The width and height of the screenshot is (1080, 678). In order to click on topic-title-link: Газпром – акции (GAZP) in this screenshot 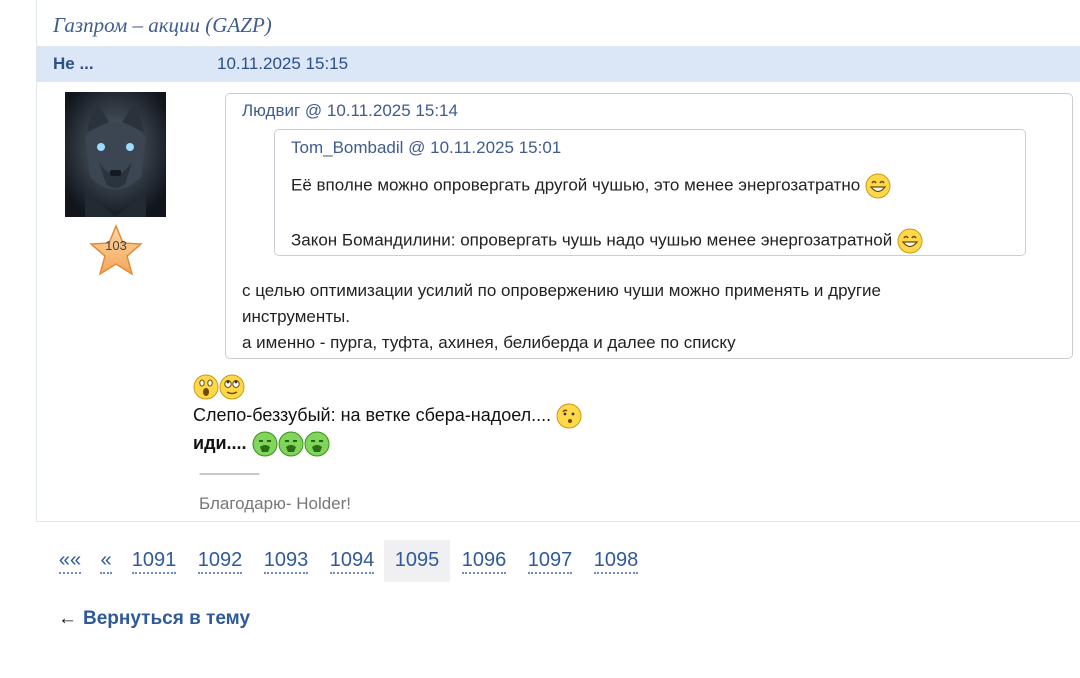, I will do `click(162, 25)`.